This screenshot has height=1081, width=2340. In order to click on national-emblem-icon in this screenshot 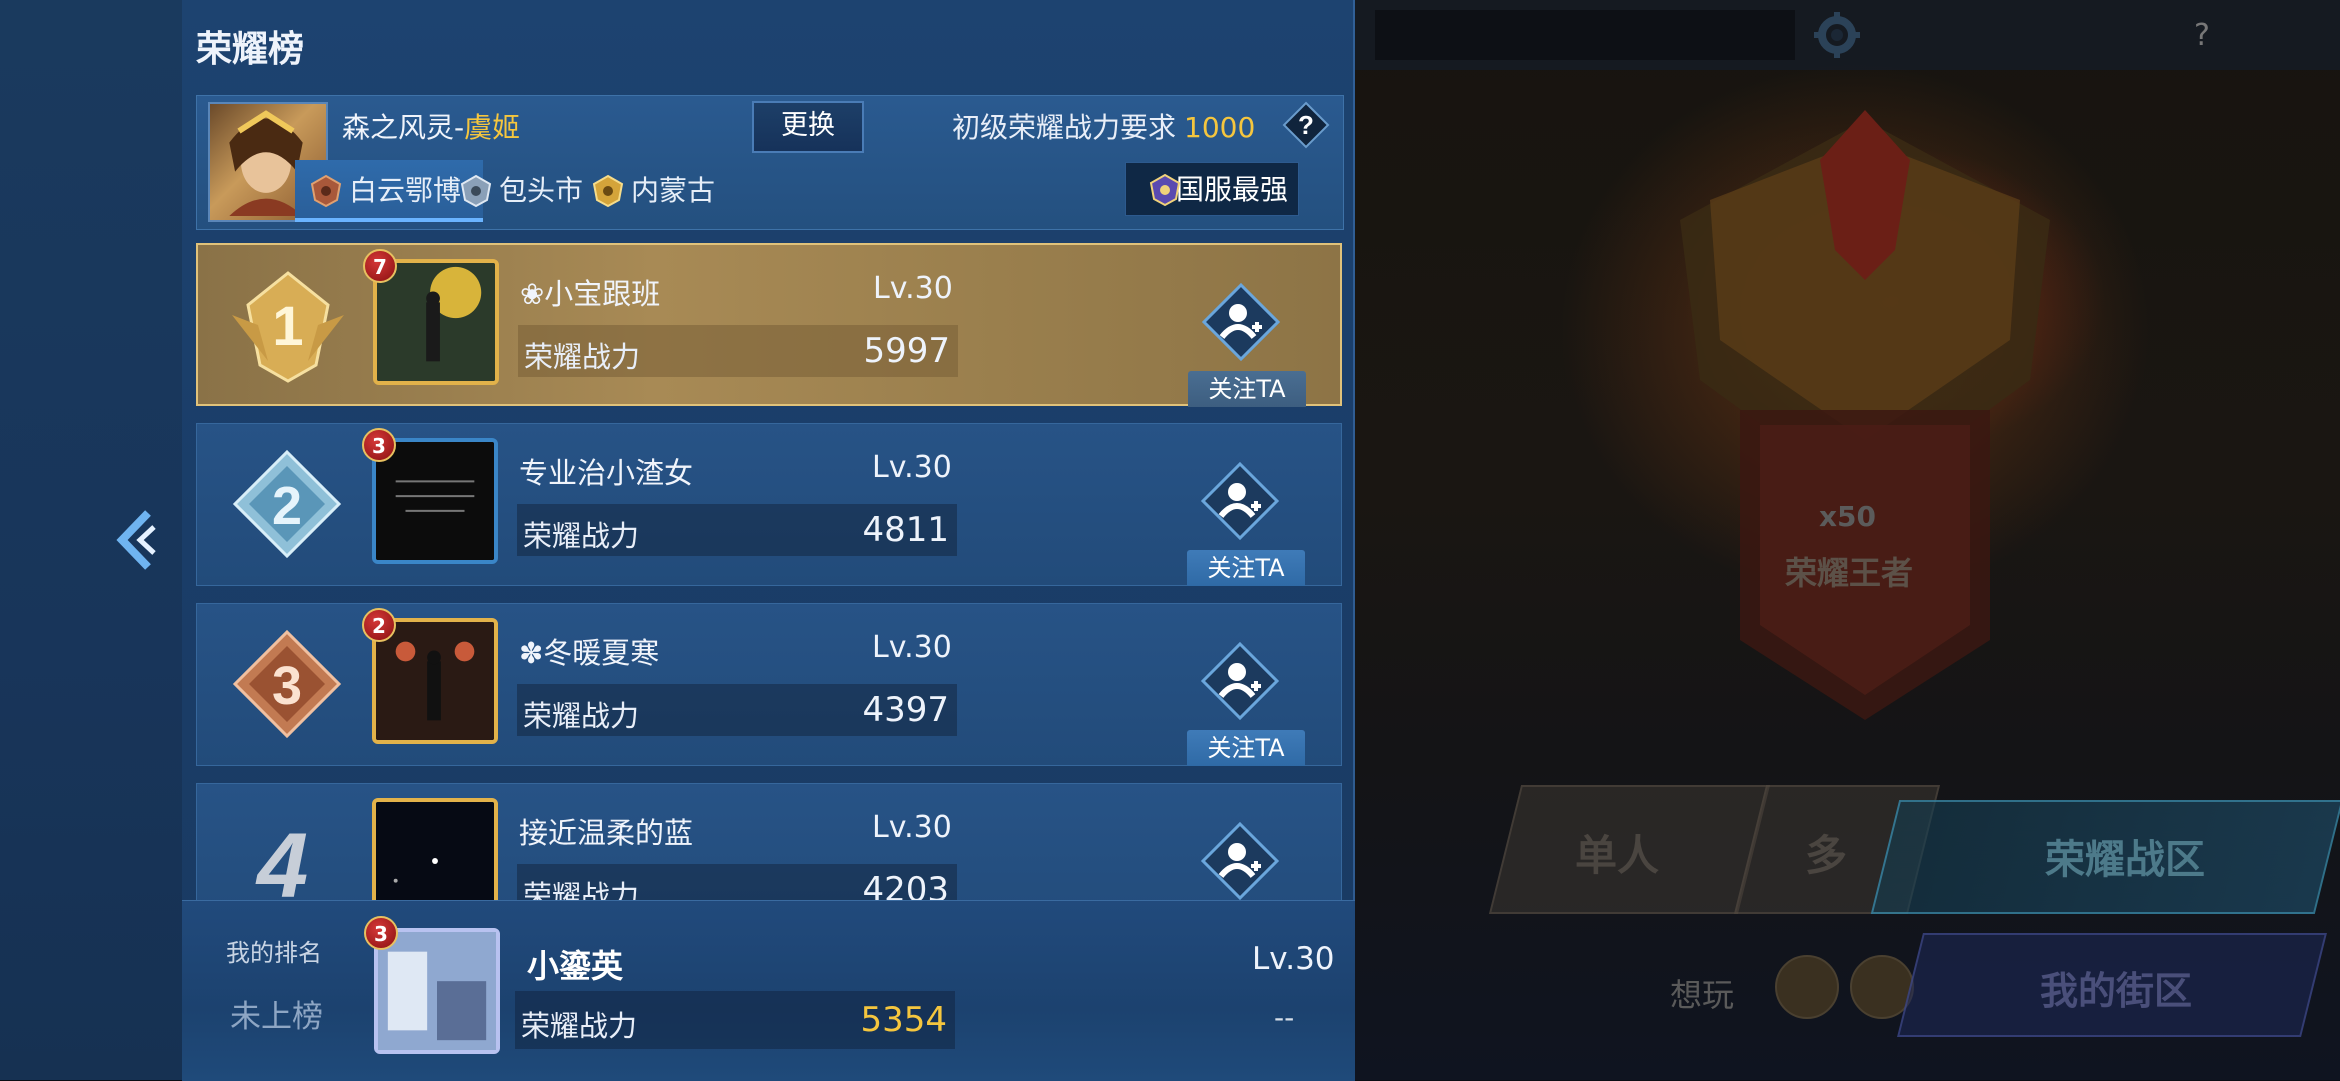, I will do `click(1165, 190)`.